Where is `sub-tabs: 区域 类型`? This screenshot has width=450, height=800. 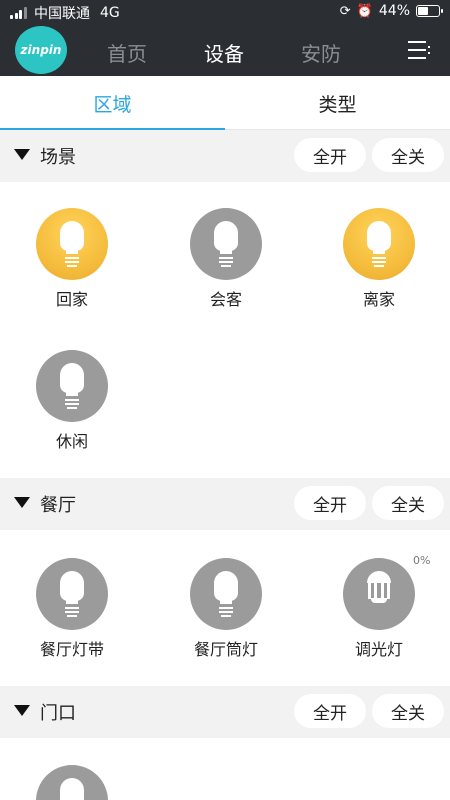 sub-tabs: 区域 类型 is located at coordinates (225, 103).